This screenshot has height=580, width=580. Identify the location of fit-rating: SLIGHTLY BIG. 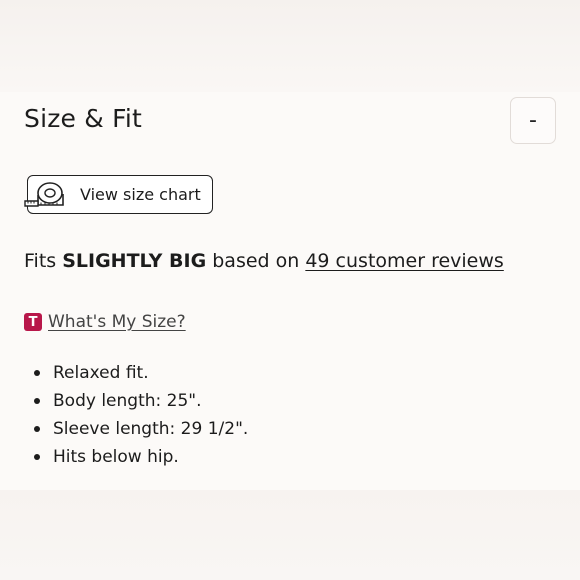
(134, 261).